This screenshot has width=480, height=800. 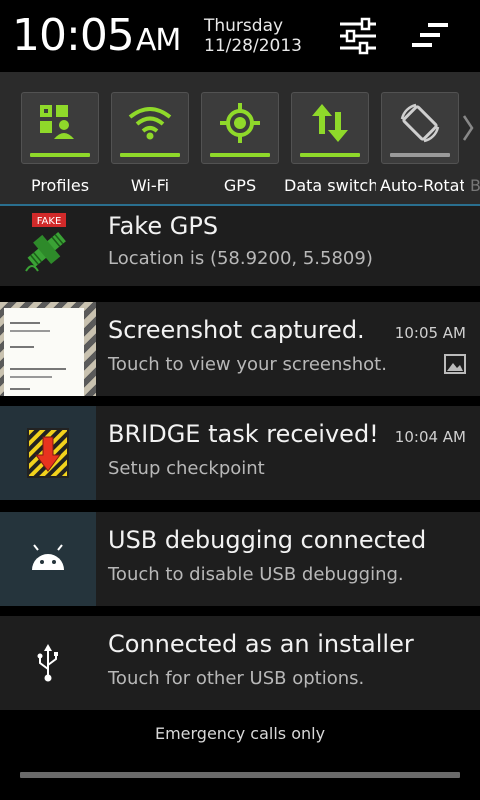 What do you see at coordinates (244, 26) in the screenshot?
I see `day-label: Thursday` at bounding box center [244, 26].